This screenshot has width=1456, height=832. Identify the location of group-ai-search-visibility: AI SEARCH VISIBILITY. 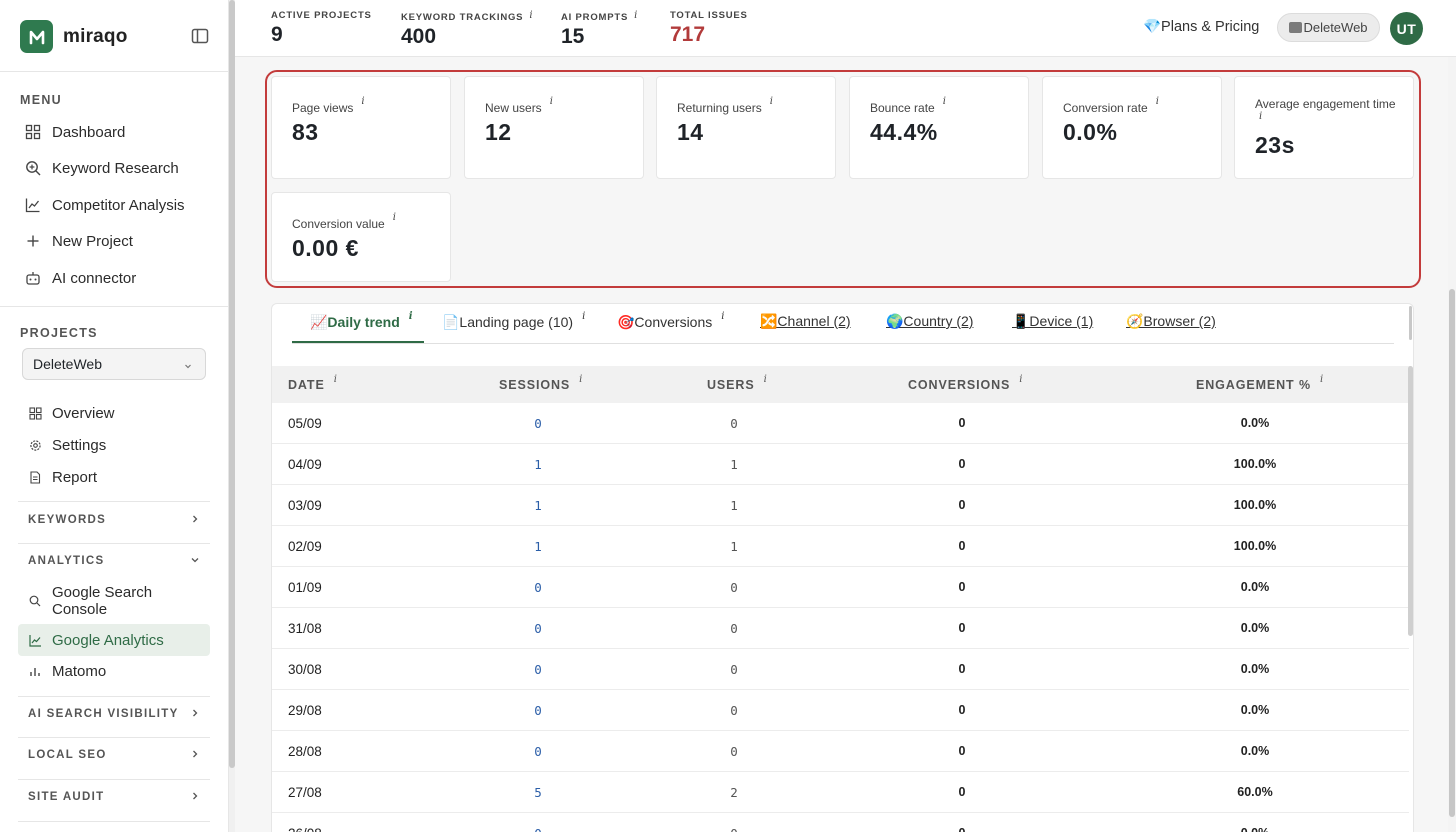
(114, 714).